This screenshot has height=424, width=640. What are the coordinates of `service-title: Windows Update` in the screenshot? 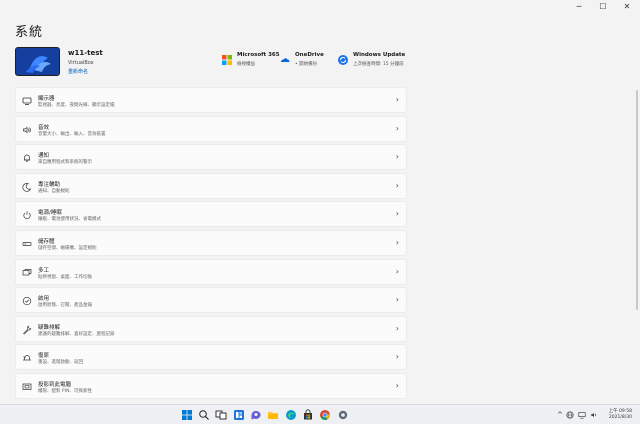 It's located at (379, 55).